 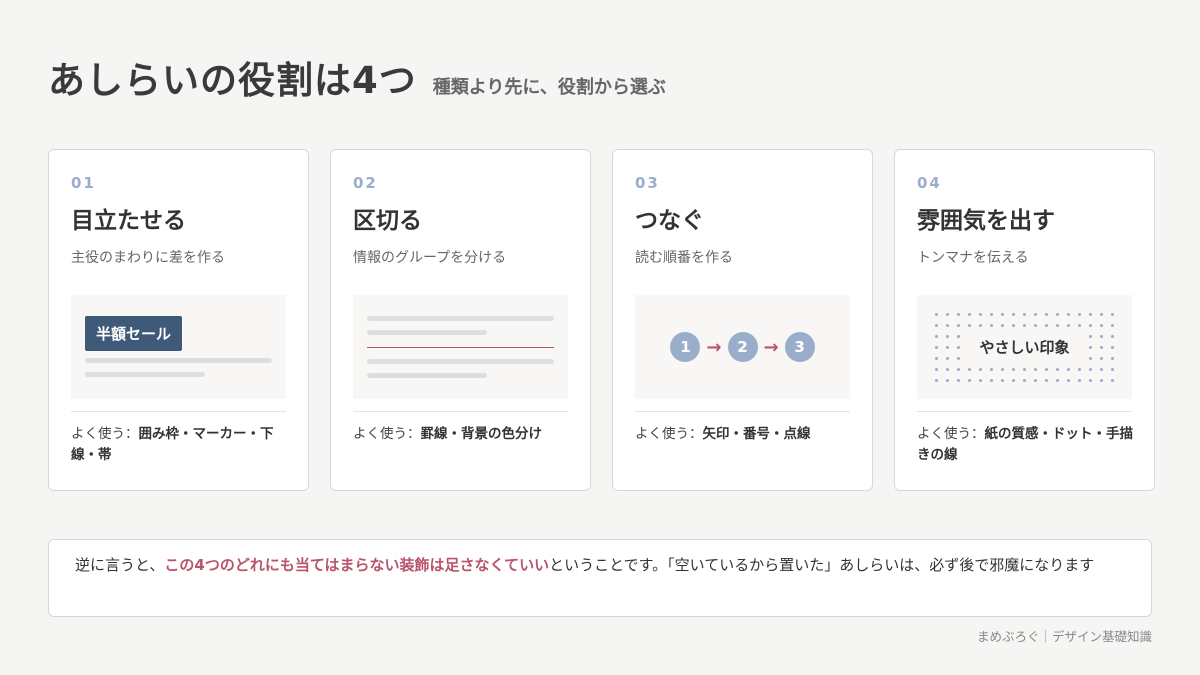 What do you see at coordinates (822, 565) in the screenshot?
I see `note-text-after: ということです。「空いているから置いた」あしらいは、必ず後で邪魔になります` at bounding box center [822, 565].